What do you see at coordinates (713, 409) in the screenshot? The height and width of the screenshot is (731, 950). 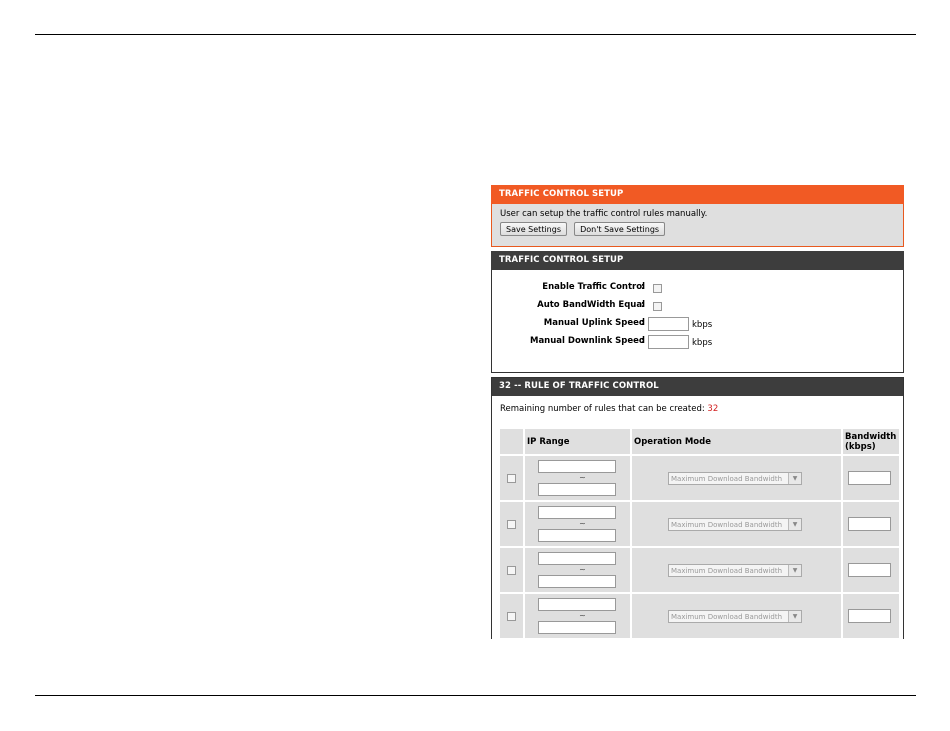 I see `remaining-rules-count: 32` at bounding box center [713, 409].